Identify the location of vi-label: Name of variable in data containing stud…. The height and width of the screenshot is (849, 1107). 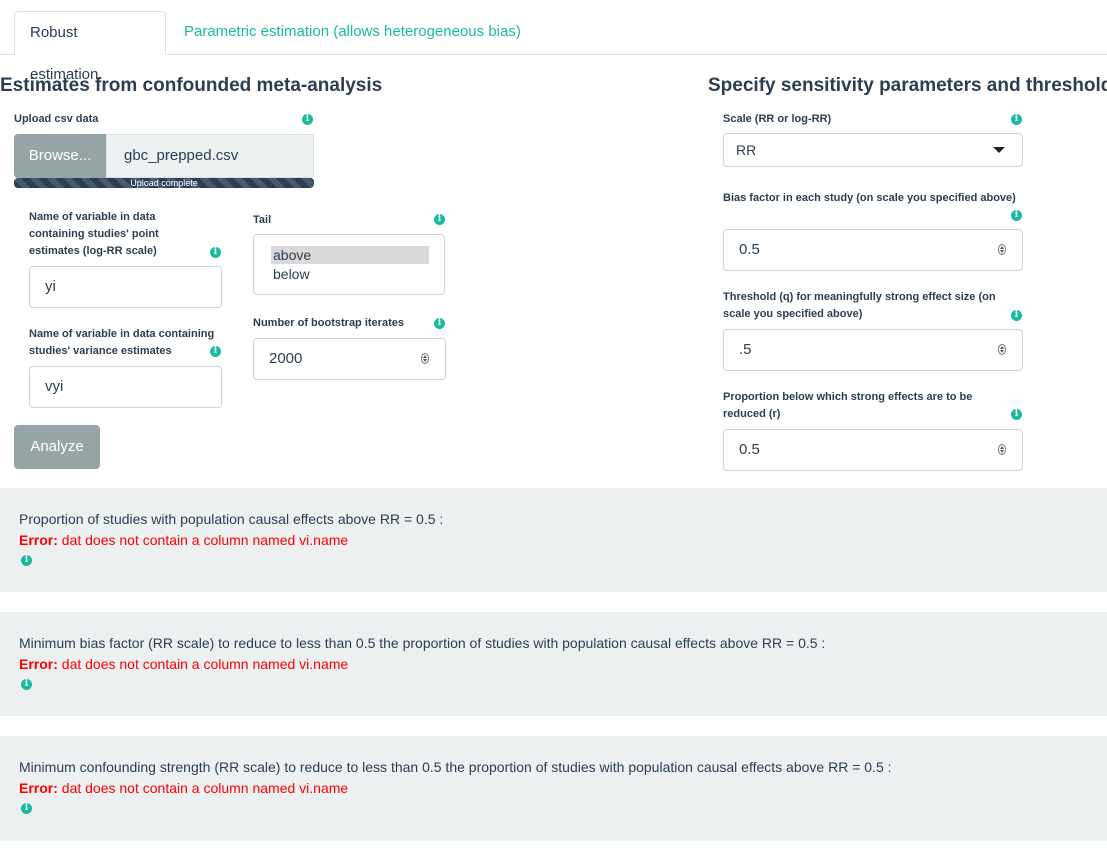
(122, 342).